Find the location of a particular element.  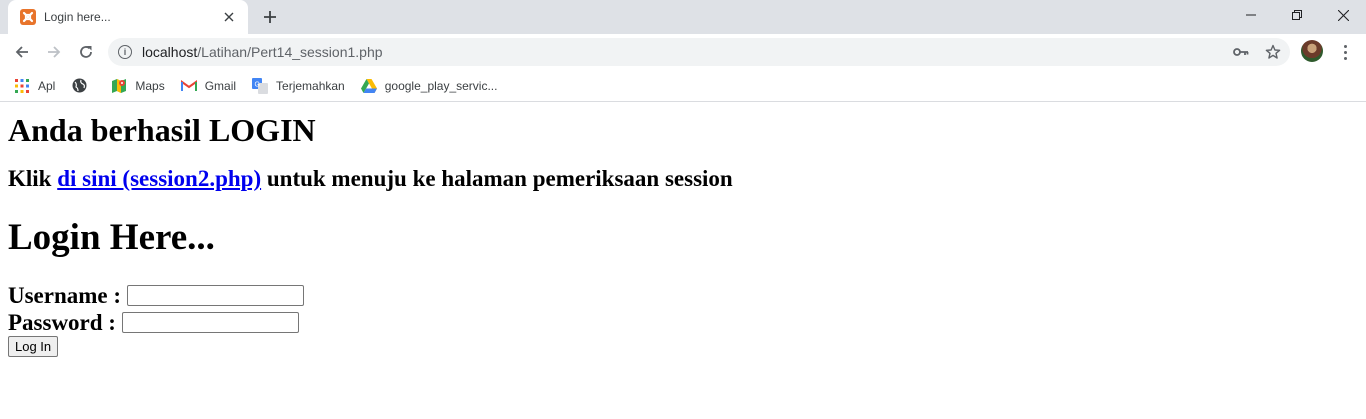

bookmark-gmail: Gmail is located at coordinates (208, 86).